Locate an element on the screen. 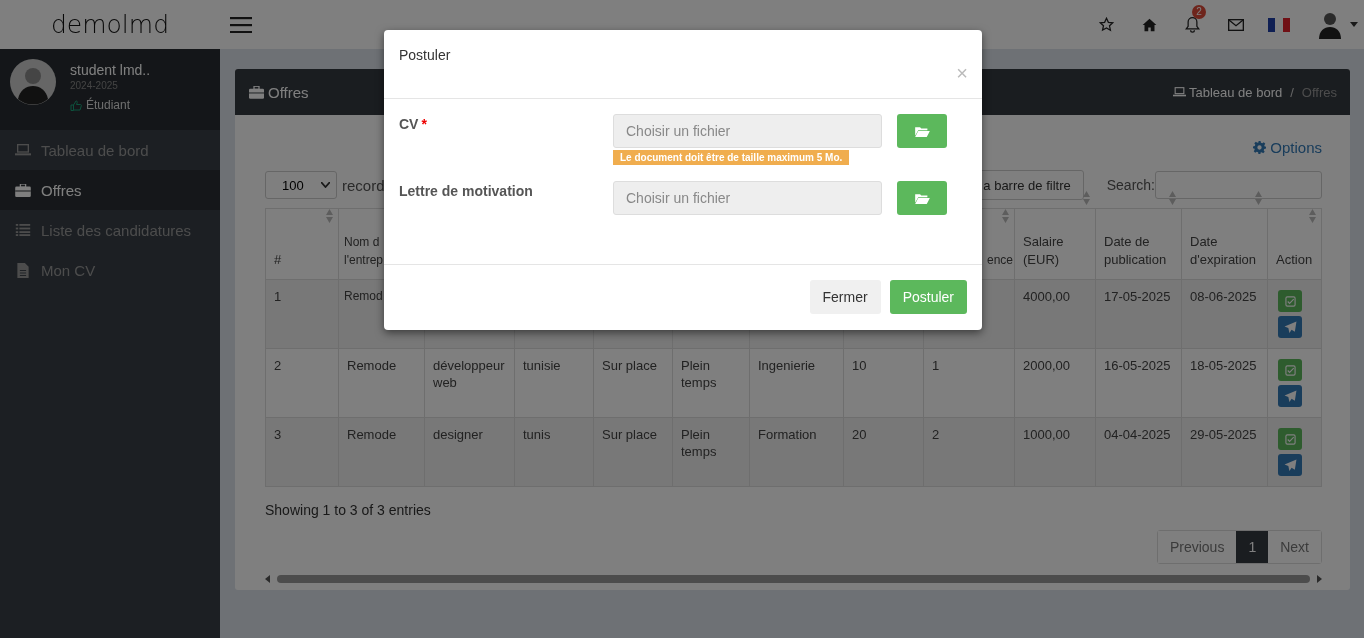 The image size is (1364, 638). table-cell: 29-05-2025 is located at coordinates (1223, 434).